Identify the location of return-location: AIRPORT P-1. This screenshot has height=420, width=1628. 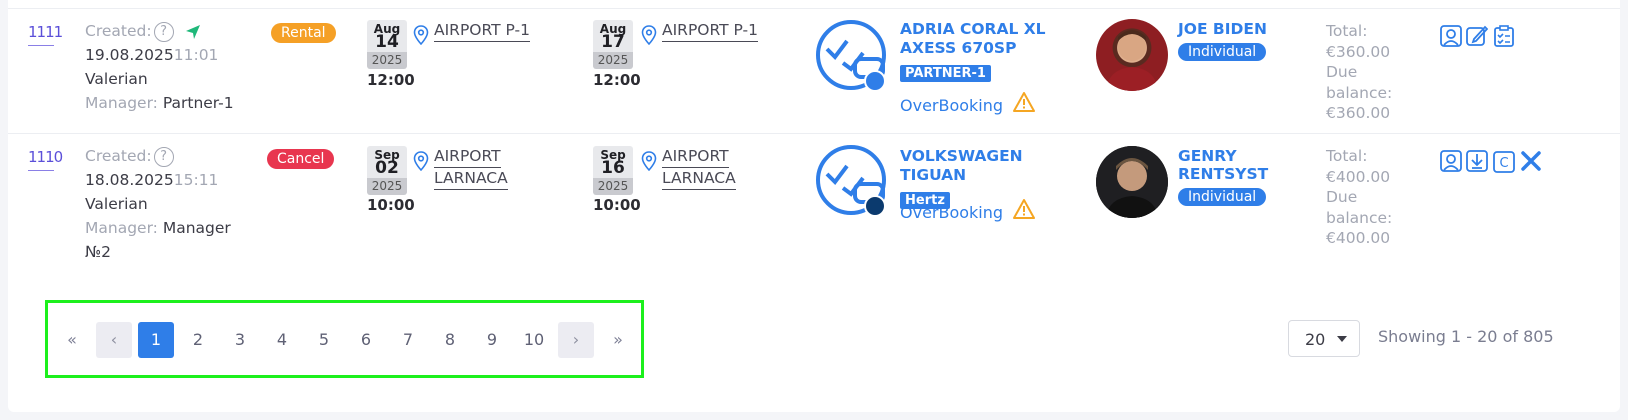
(710, 31).